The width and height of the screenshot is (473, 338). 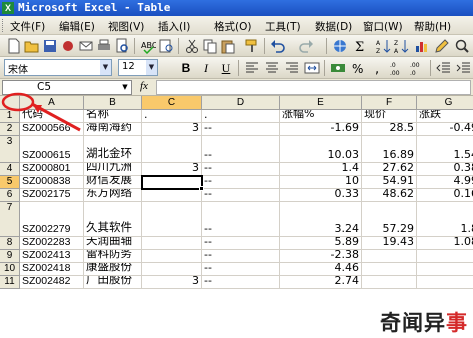 What do you see at coordinates (113, 256) in the screenshot?
I see `cell-b9: 雷科防务` at bounding box center [113, 256].